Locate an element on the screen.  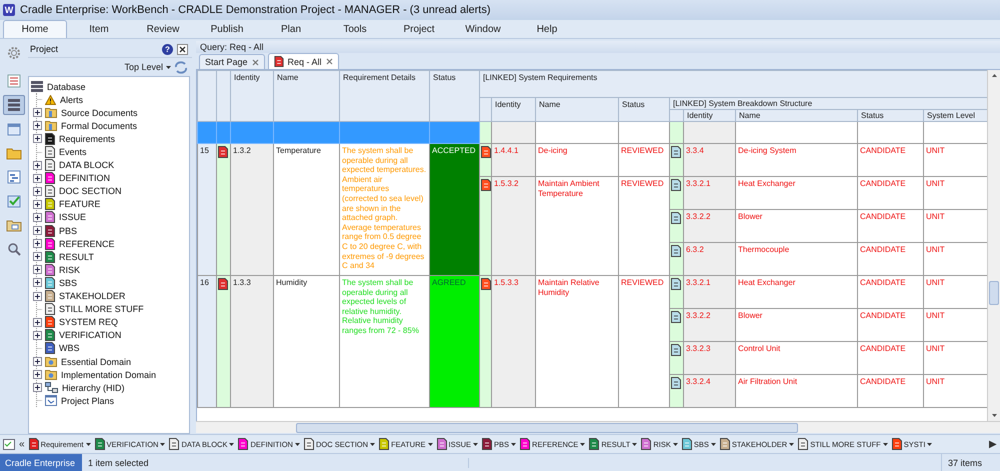
tree-item: RESULT is located at coordinates (76, 257).